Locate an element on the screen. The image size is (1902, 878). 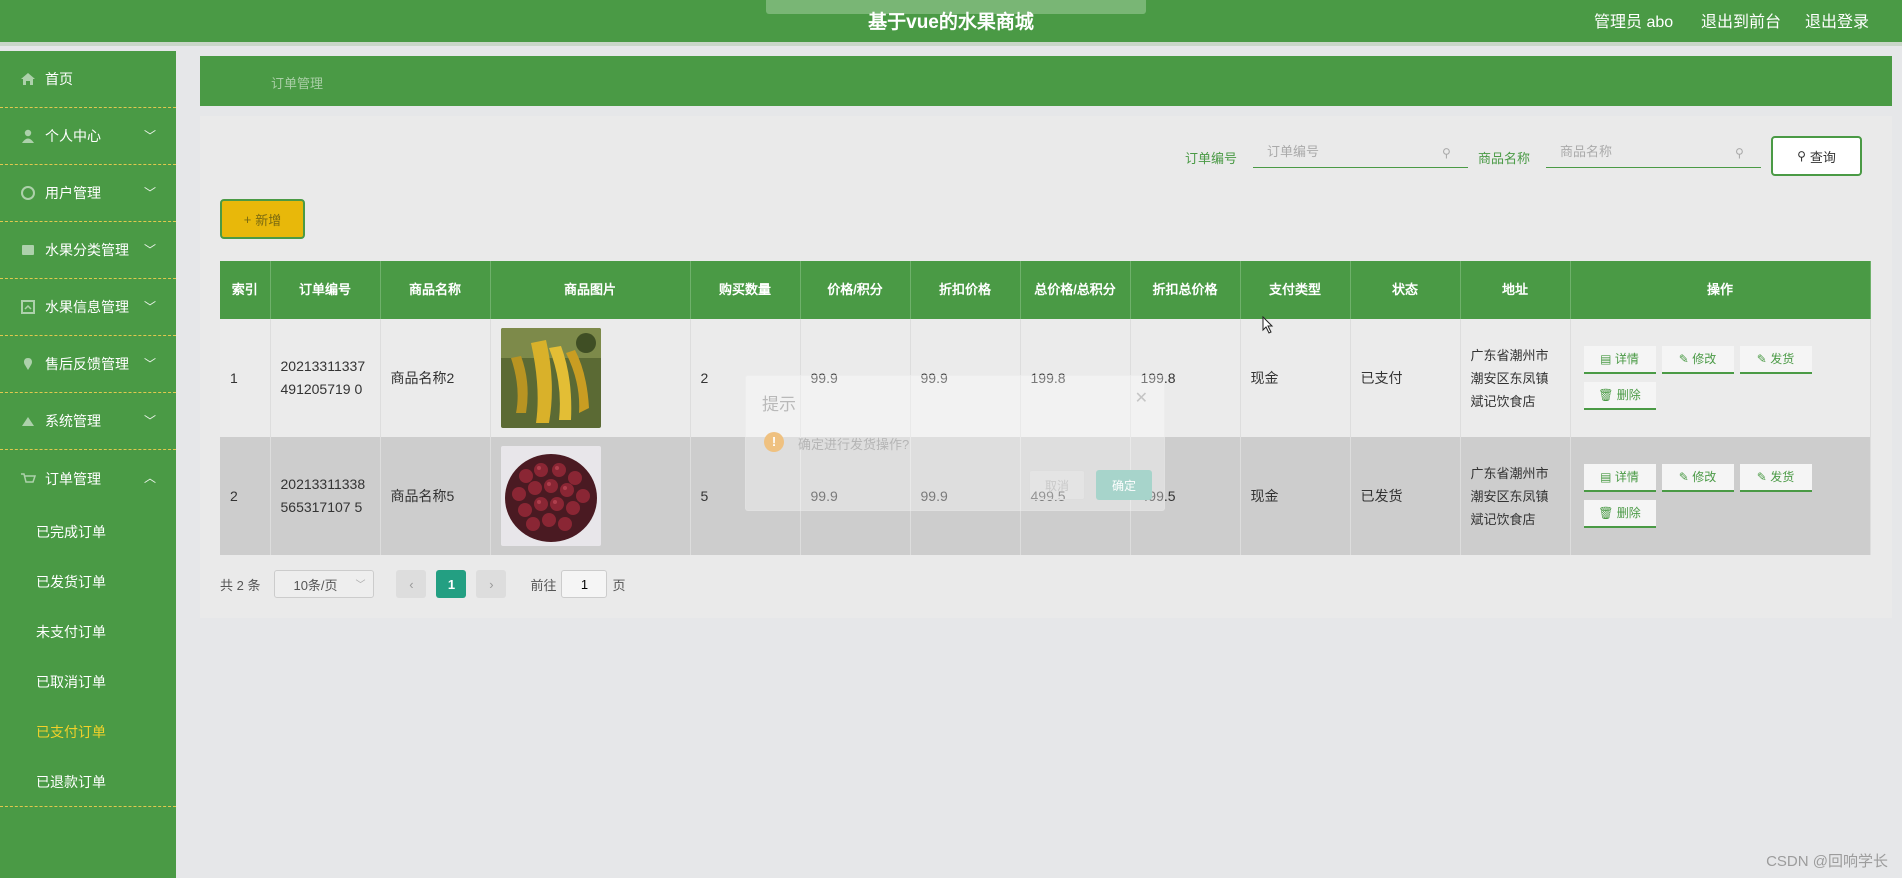
add-button-label: 新增 is located at coordinates (268, 220).